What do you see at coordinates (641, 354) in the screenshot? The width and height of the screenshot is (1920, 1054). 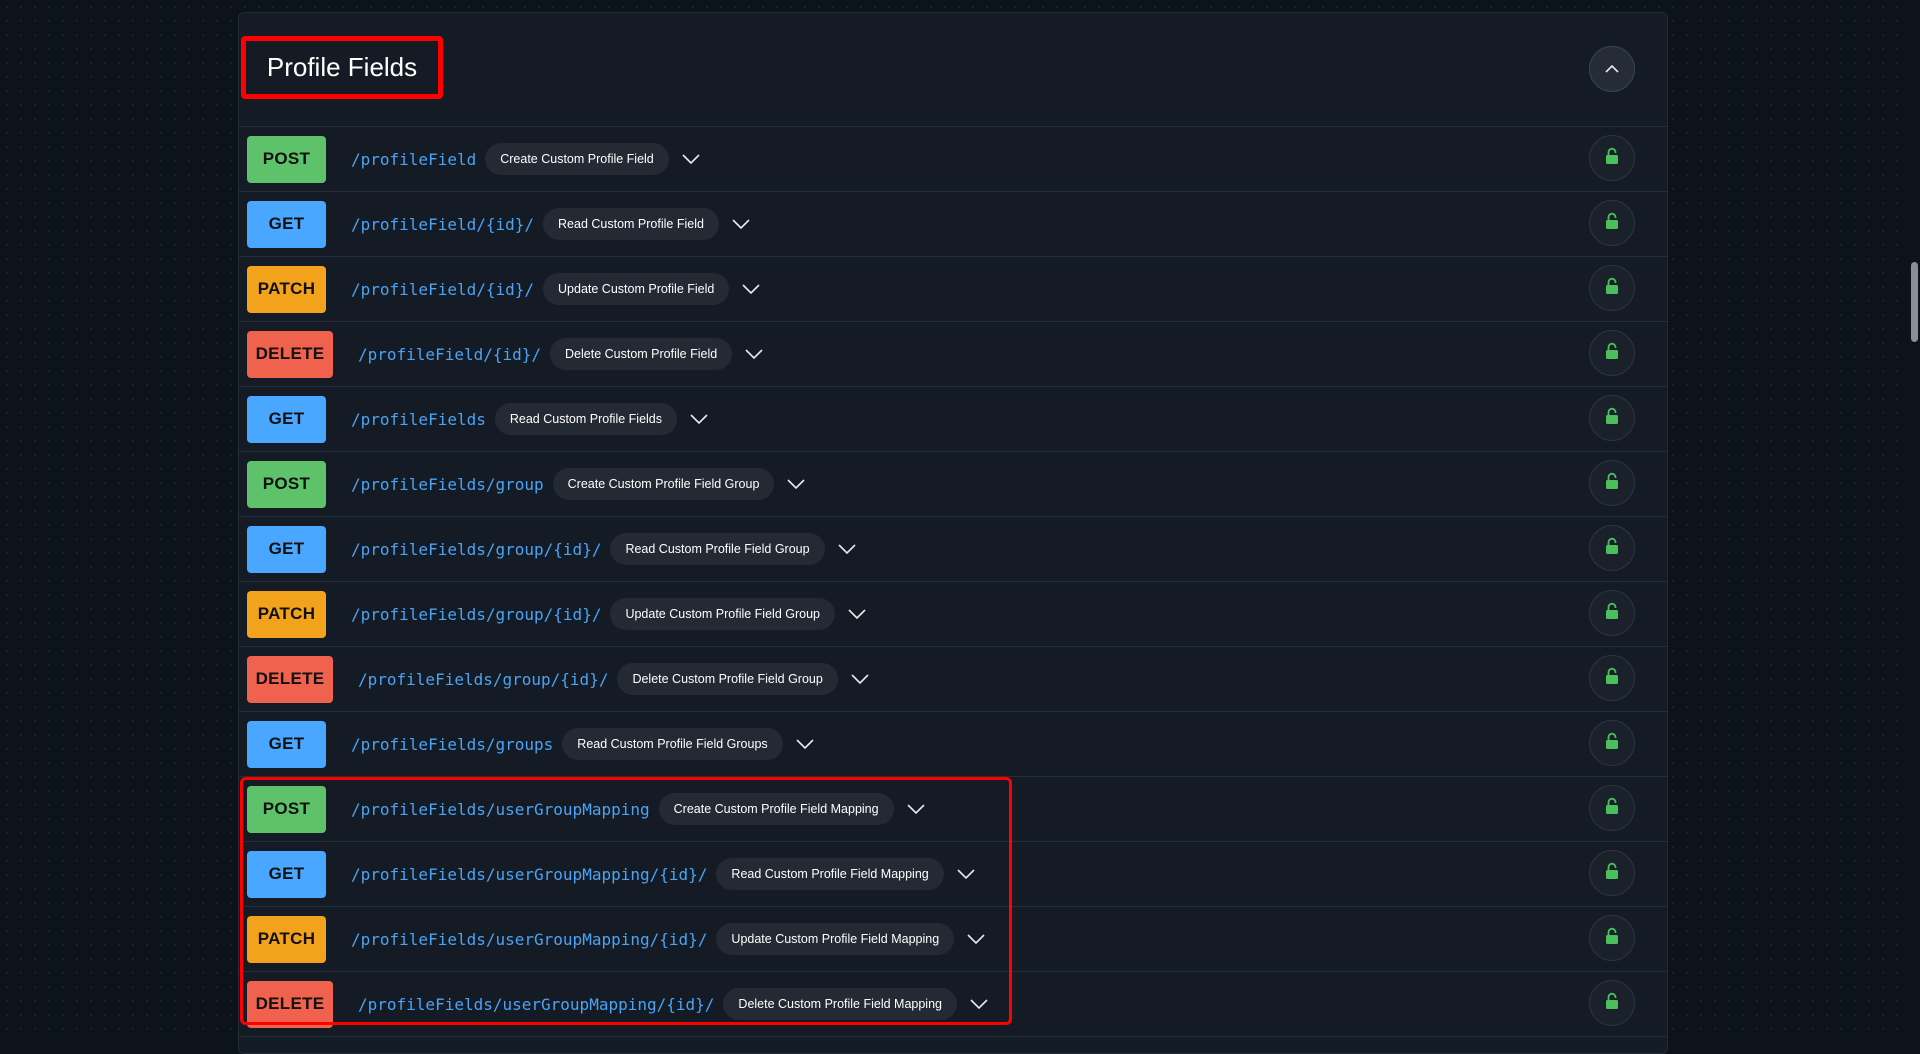 I see `endpoint-summary: Delete Custom Profile Field` at bounding box center [641, 354].